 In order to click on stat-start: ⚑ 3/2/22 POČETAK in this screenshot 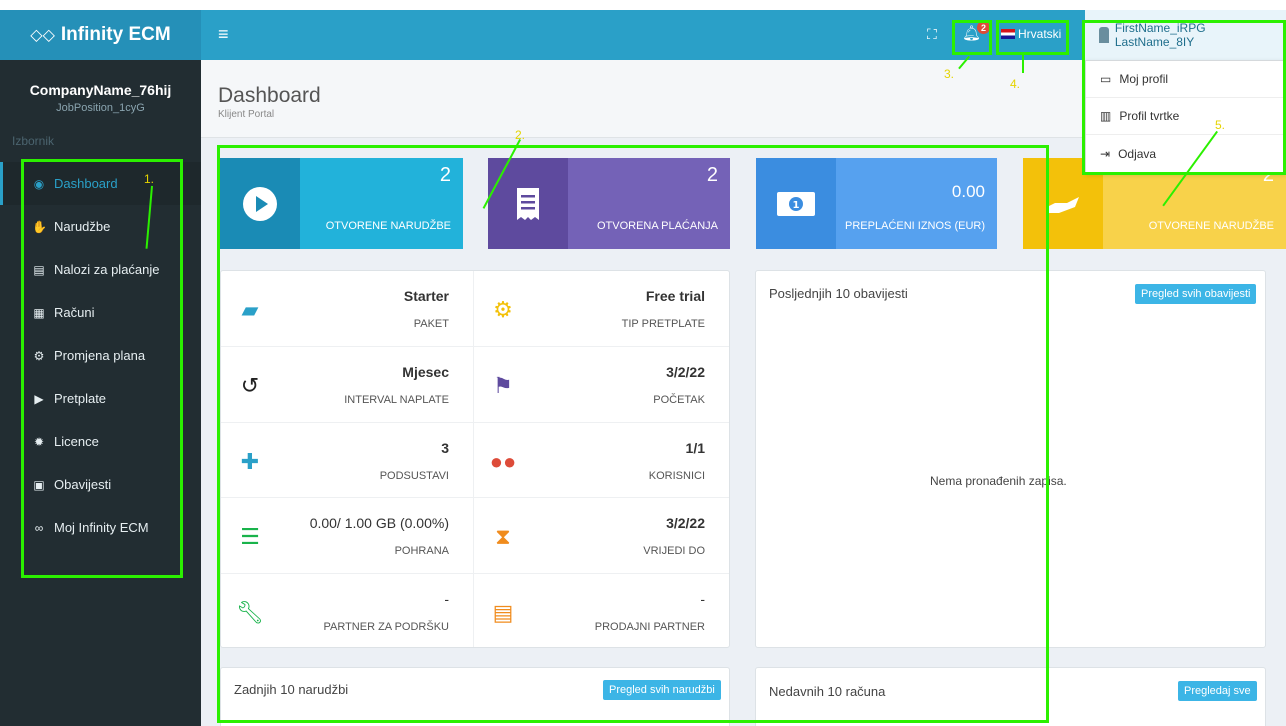, I will do `click(601, 385)`.